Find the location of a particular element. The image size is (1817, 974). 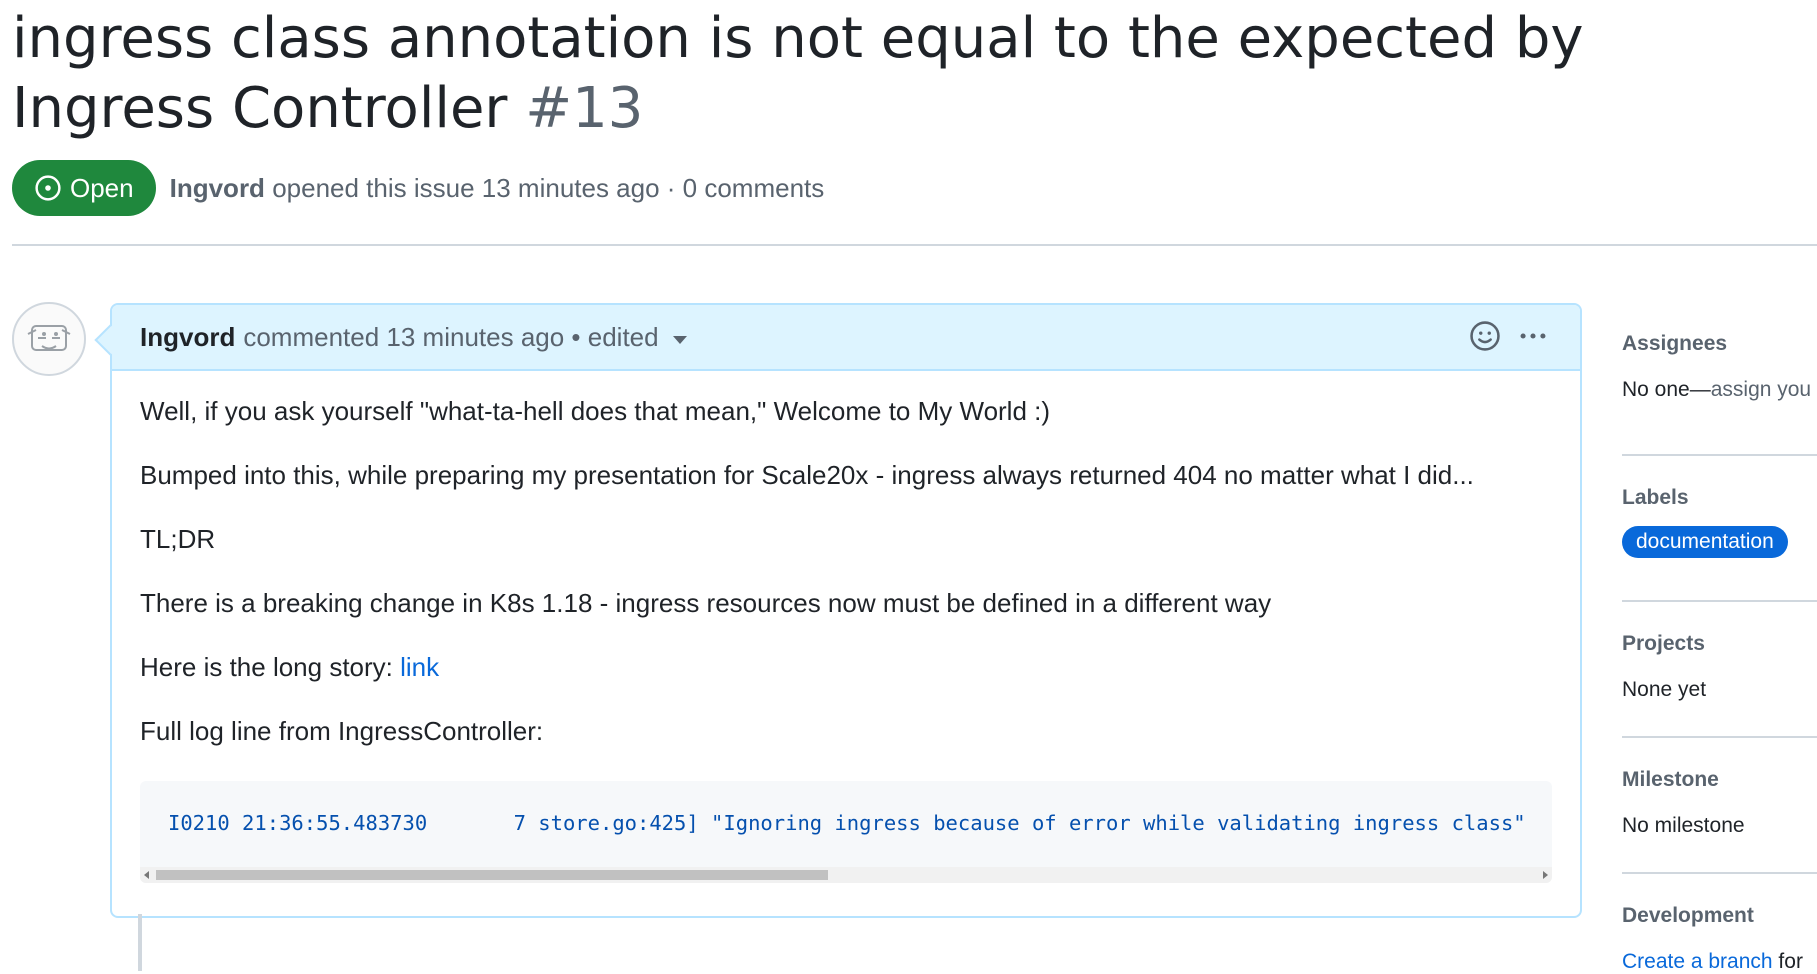

sidebar-projects: Projects None yet is located at coordinates (1719, 670).